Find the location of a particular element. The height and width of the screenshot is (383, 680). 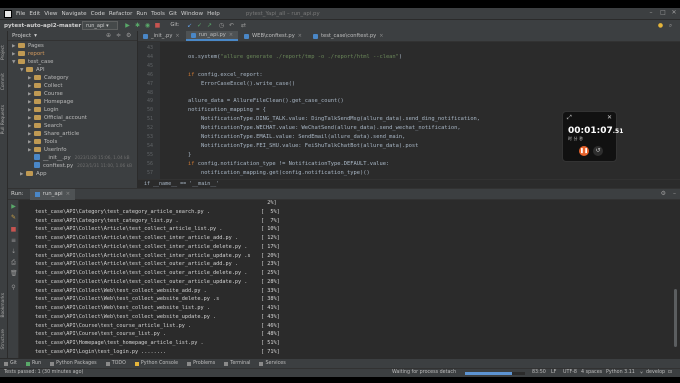

menu-help: Help is located at coordinates (213, 14).